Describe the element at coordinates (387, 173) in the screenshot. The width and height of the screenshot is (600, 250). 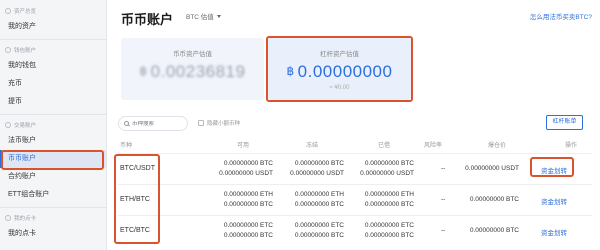
I see `borrowed-value: 0.00000000 USDT` at that location.